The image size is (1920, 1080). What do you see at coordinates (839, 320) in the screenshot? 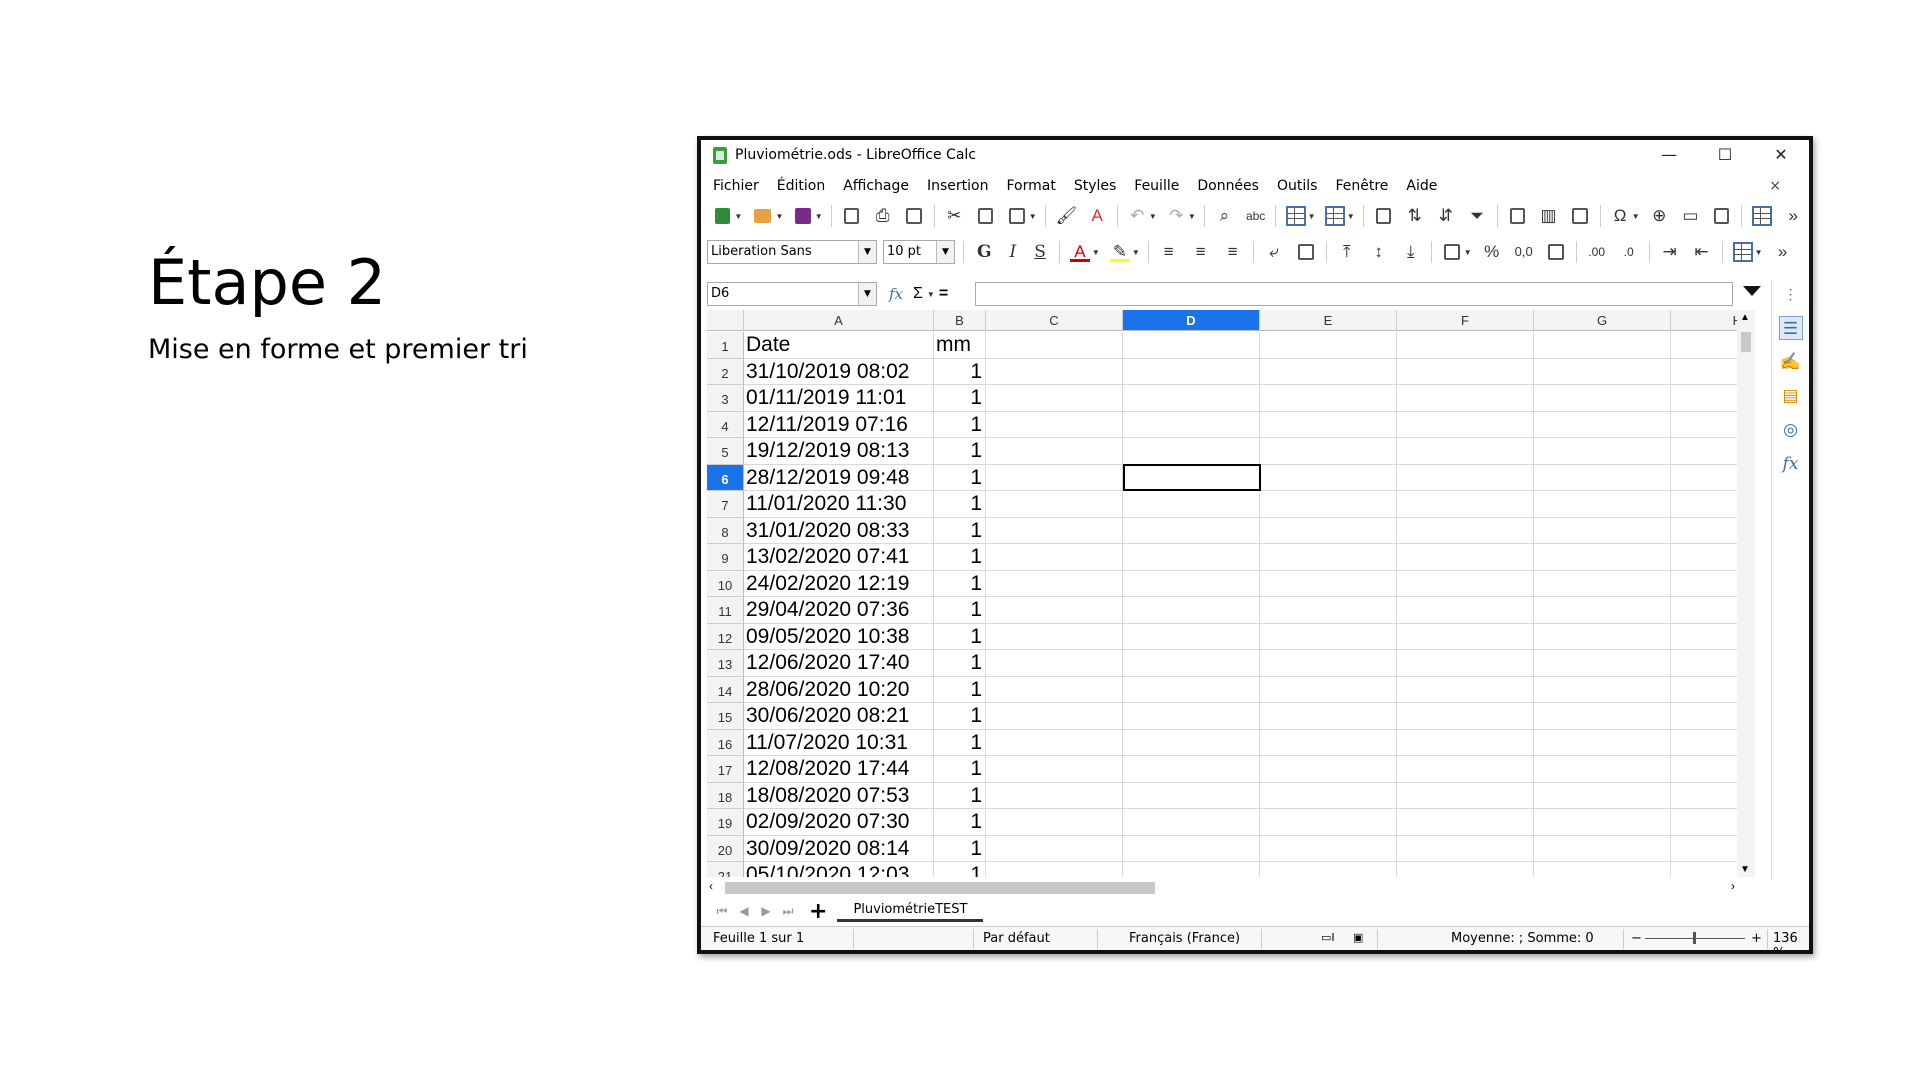
I see `column-header-a: A` at bounding box center [839, 320].